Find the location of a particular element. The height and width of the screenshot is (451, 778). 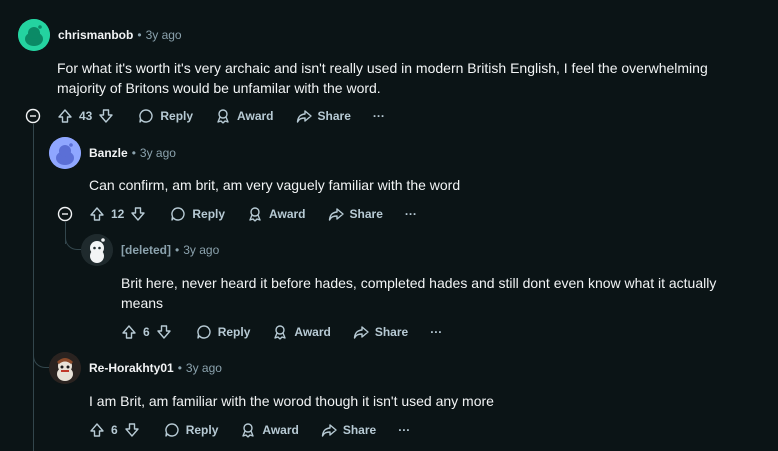

thread-line-root is located at coordinates (33, 287).